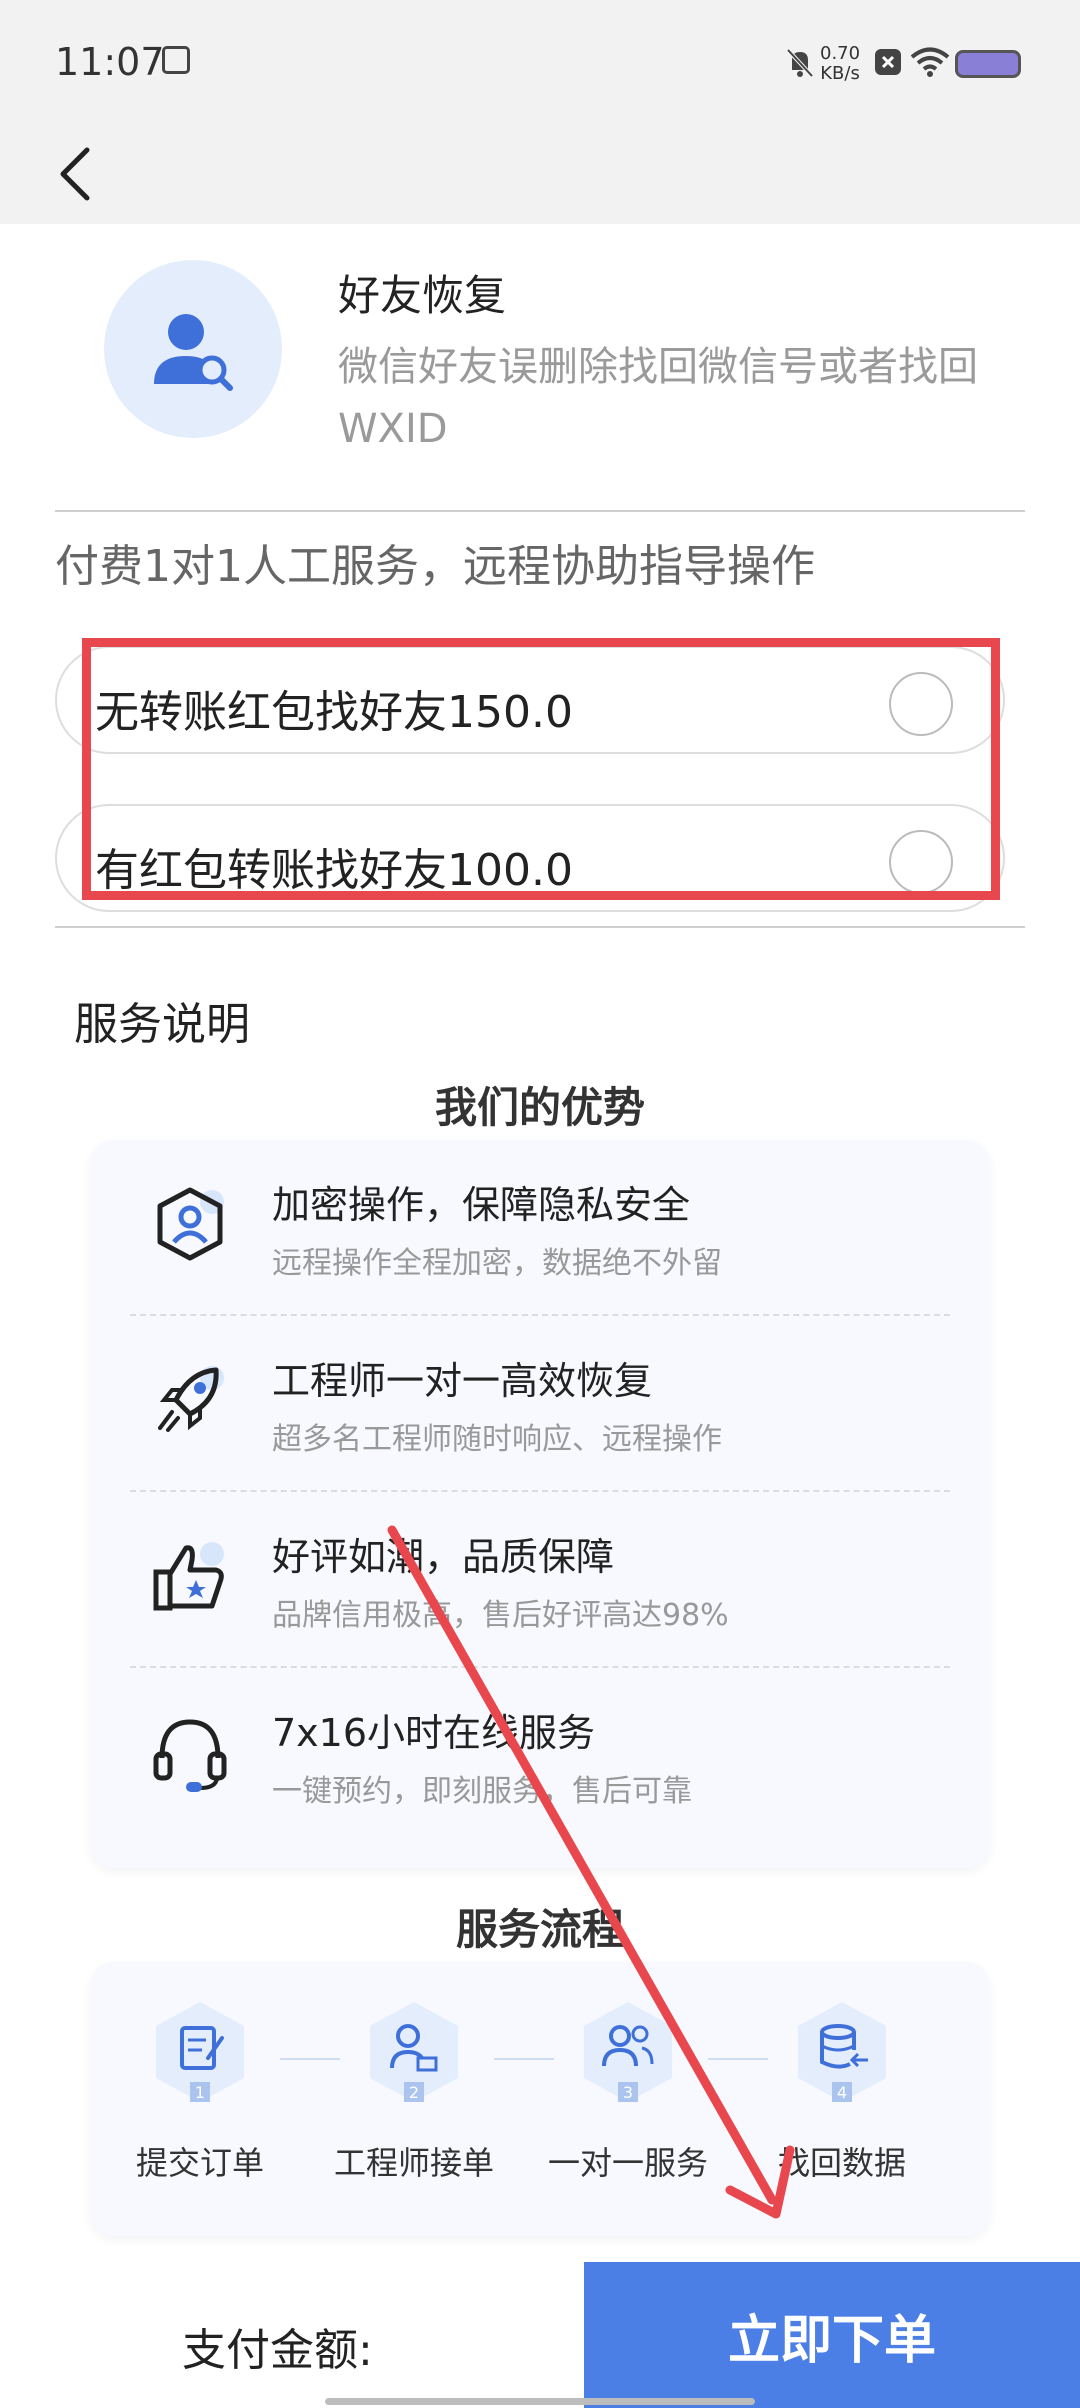 This screenshot has height=2408, width=1080. I want to click on net-speed: 0.70 KB/s, so click(840, 64).